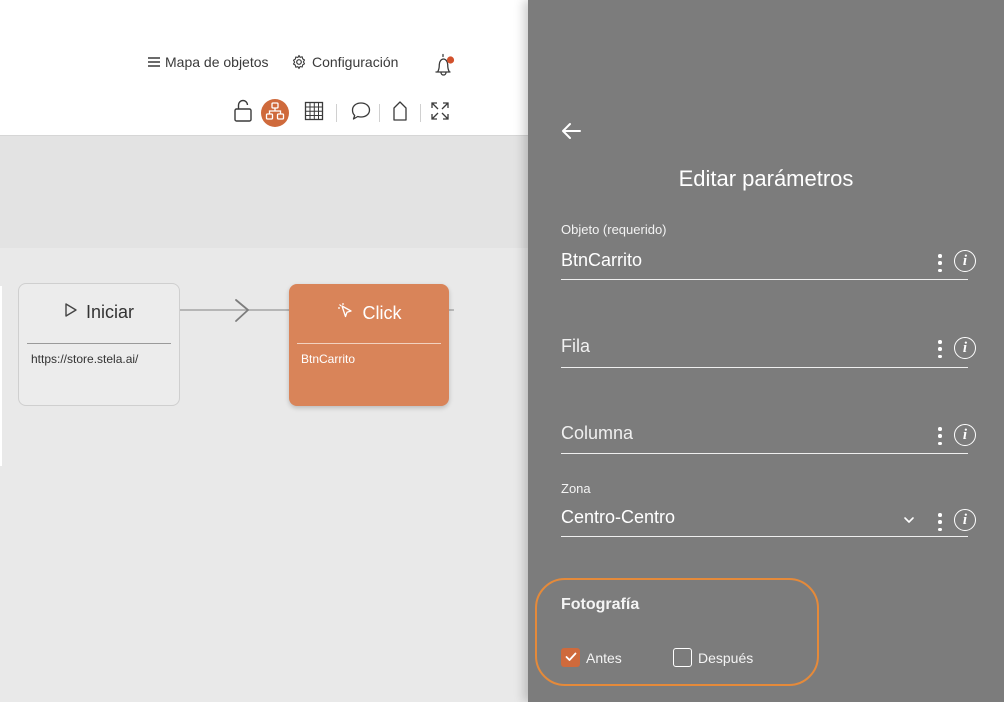 This screenshot has height=702, width=1004. Describe the element at coordinates (71, 312) in the screenshot. I see `play-icon` at that location.